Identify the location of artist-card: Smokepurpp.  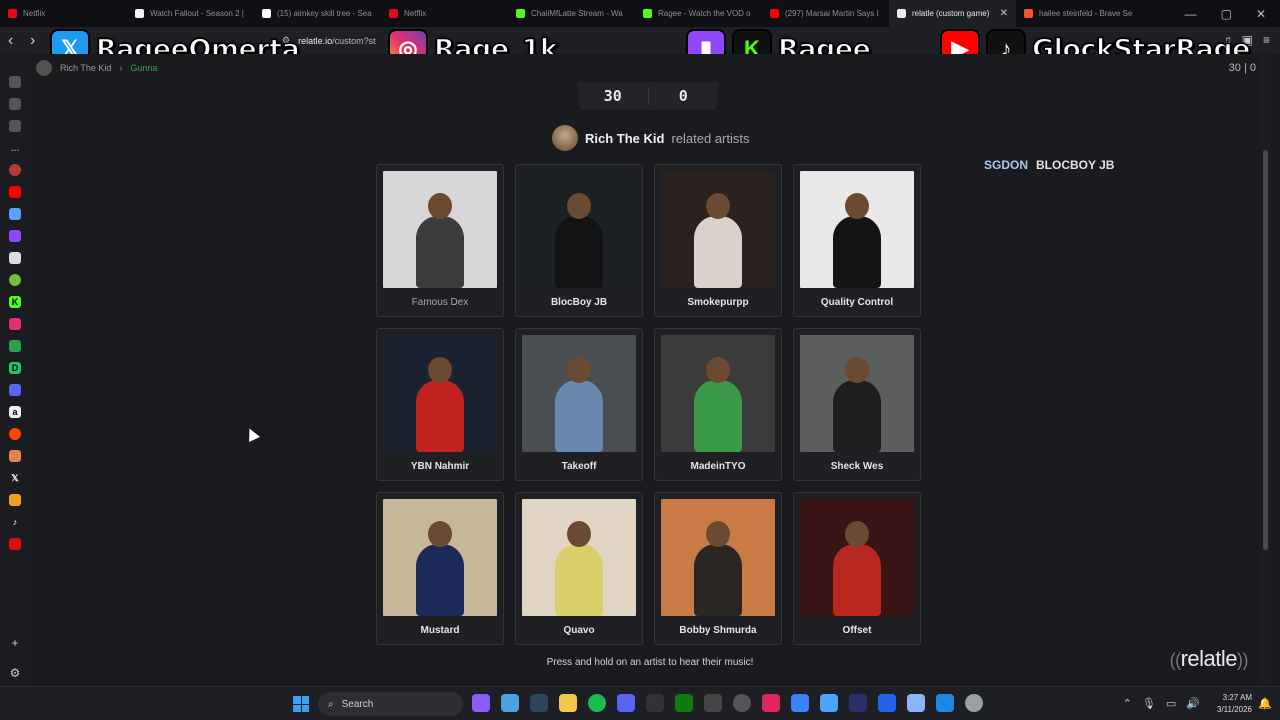
(718, 240).